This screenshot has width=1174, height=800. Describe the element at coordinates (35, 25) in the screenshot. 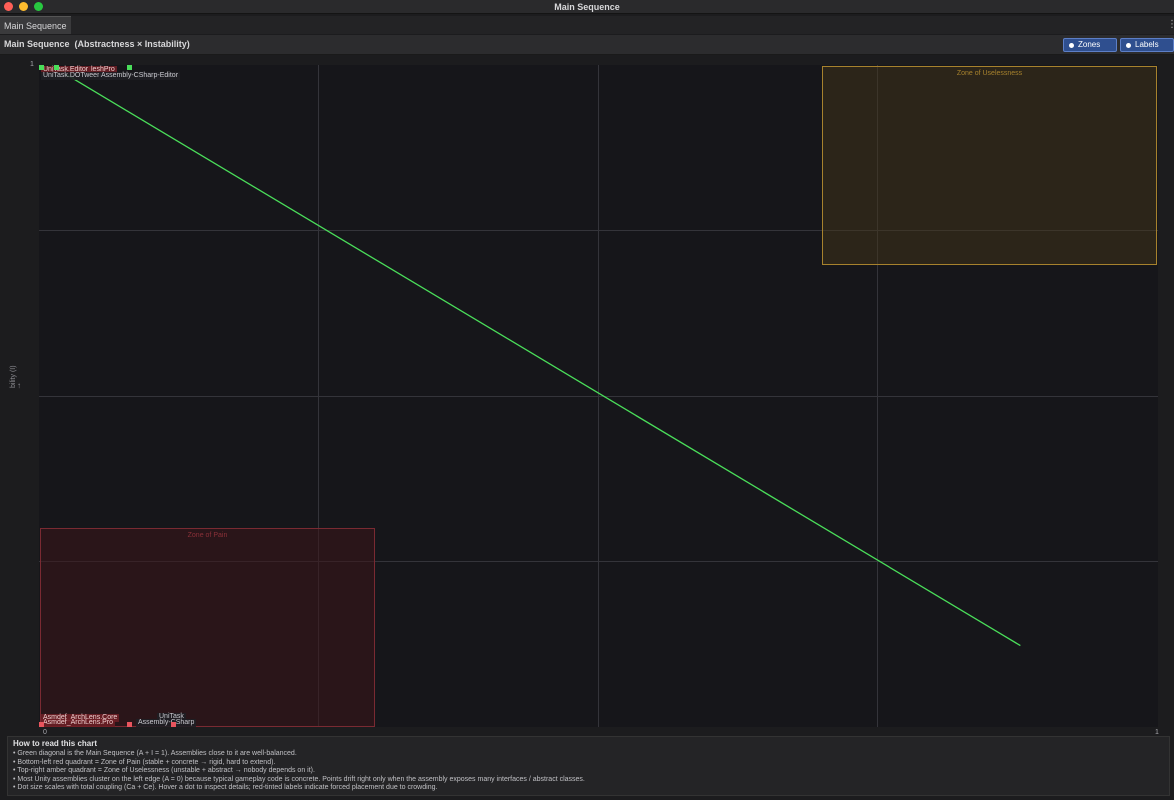

I see `tab-main-sequence: Main Sequence` at that location.